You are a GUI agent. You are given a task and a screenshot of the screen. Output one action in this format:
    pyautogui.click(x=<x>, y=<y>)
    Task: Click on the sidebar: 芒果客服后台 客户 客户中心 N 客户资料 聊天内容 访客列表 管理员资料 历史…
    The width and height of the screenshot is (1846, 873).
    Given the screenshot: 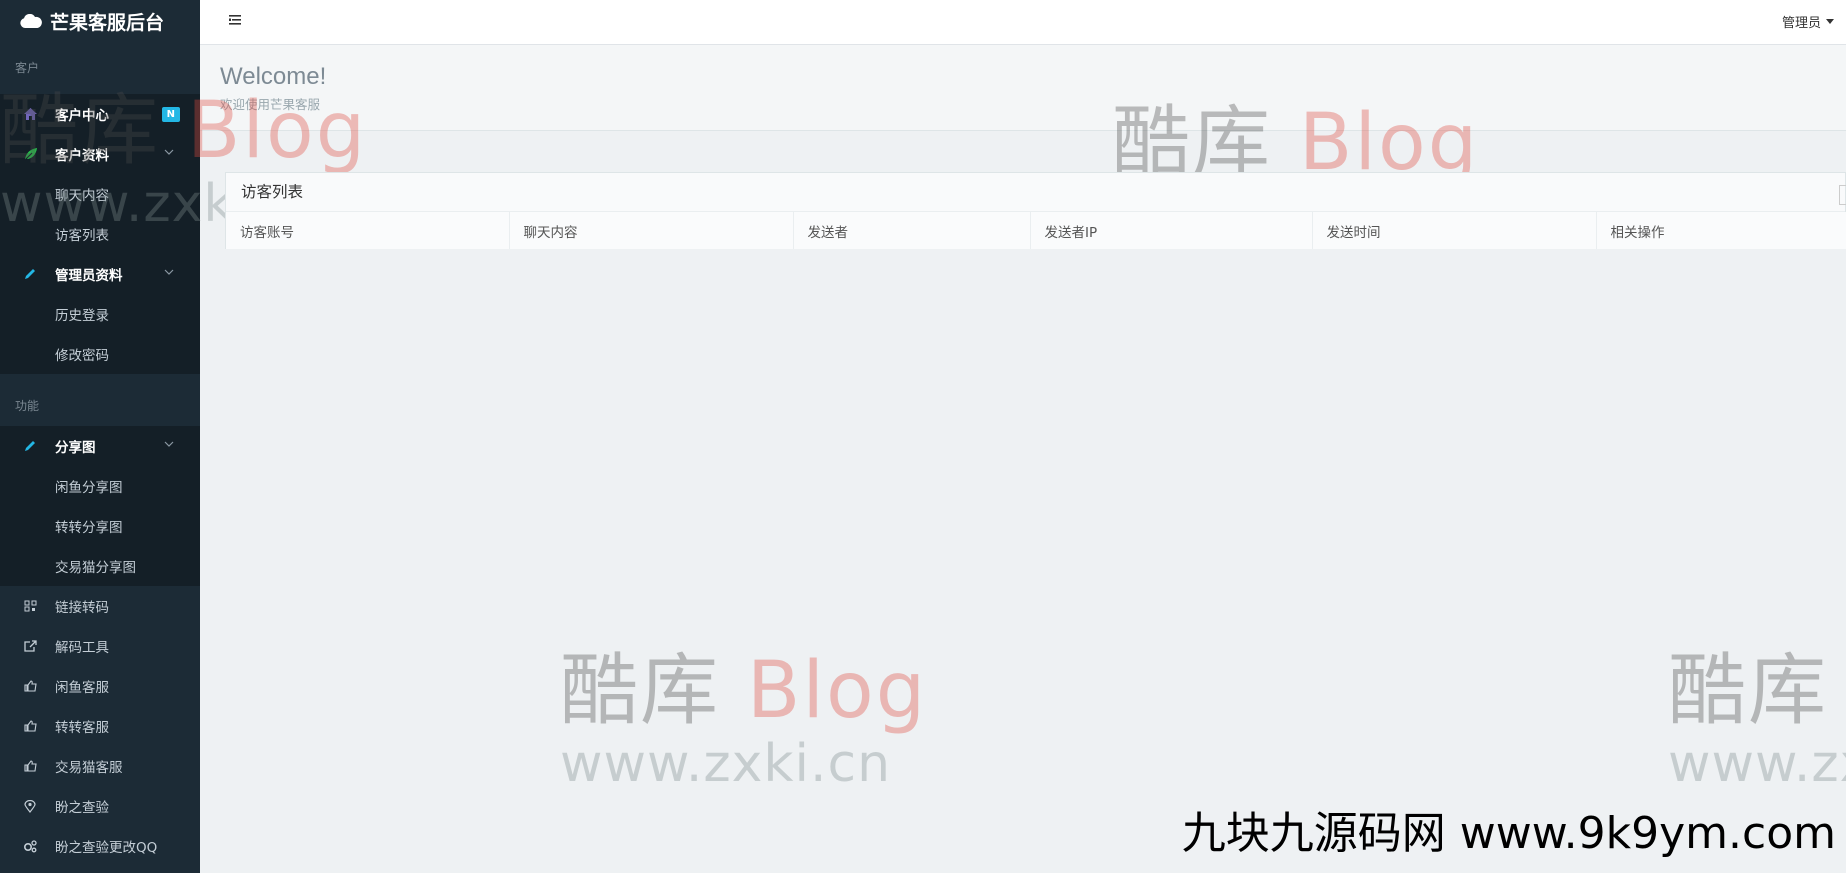 What is the action you would take?
    pyautogui.click(x=100, y=436)
    